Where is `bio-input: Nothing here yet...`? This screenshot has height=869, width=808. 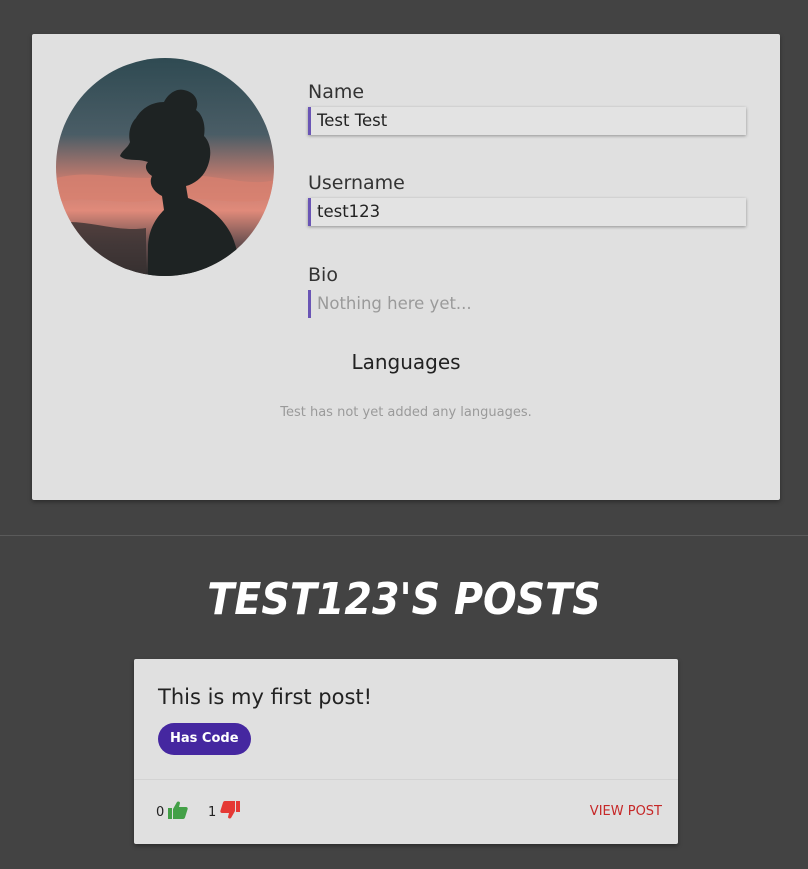
bio-input: Nothing here yet... is located at coordinates (527, 304).